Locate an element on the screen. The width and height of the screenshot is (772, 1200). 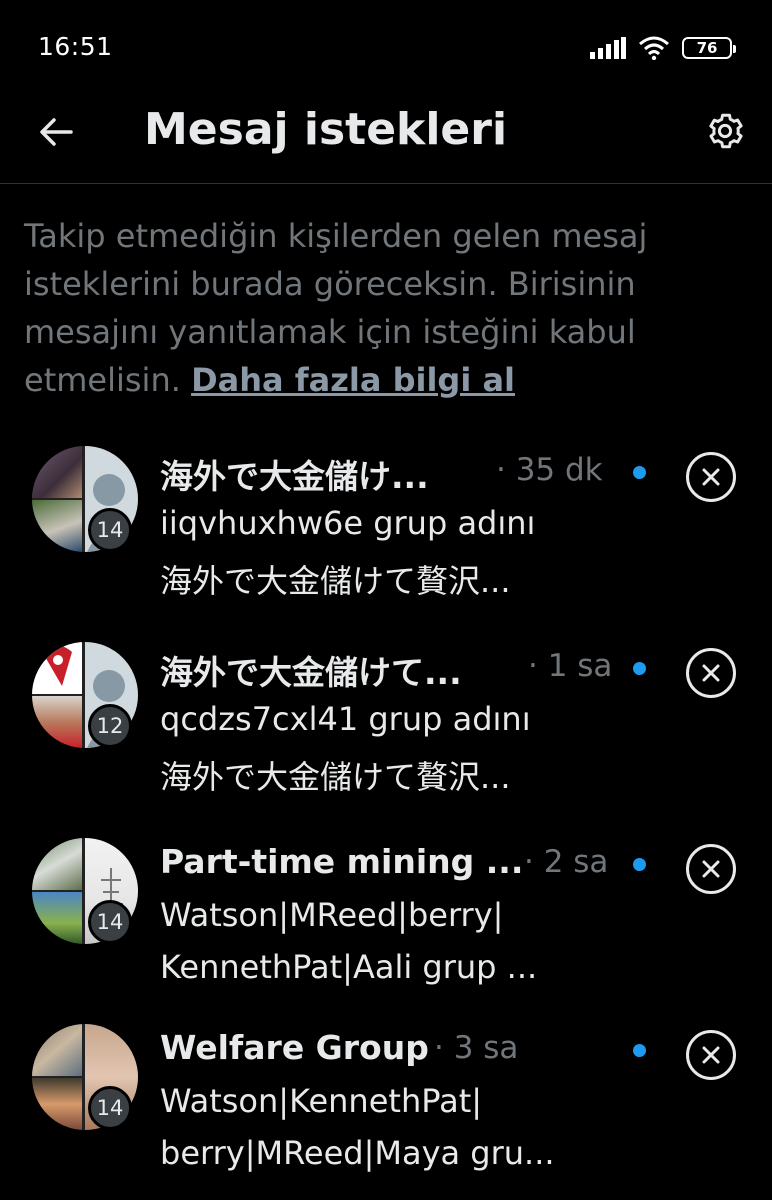
page-title: Mesaj istekleri is located at coordinates (326, 129).